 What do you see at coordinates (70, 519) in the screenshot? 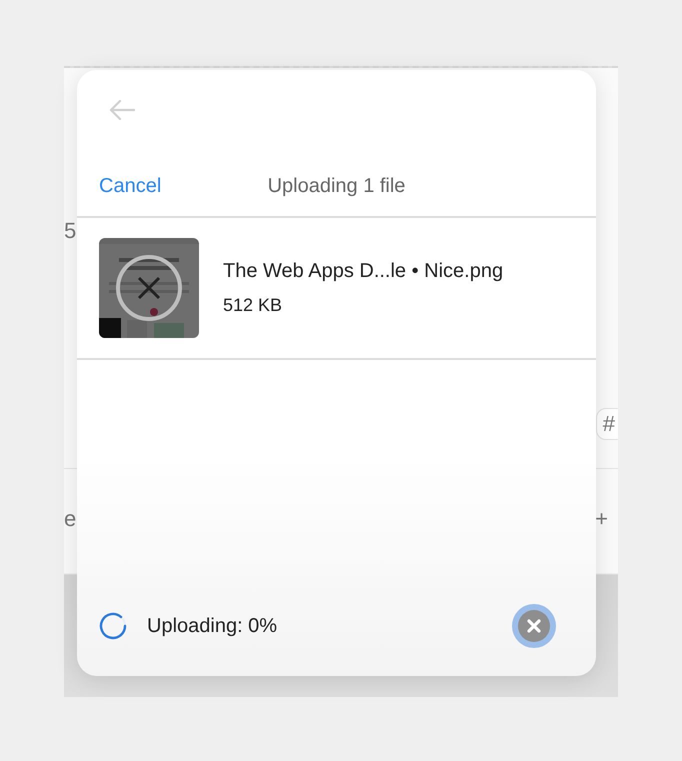
I see `background-text: e` at bounding box center [70, 519].